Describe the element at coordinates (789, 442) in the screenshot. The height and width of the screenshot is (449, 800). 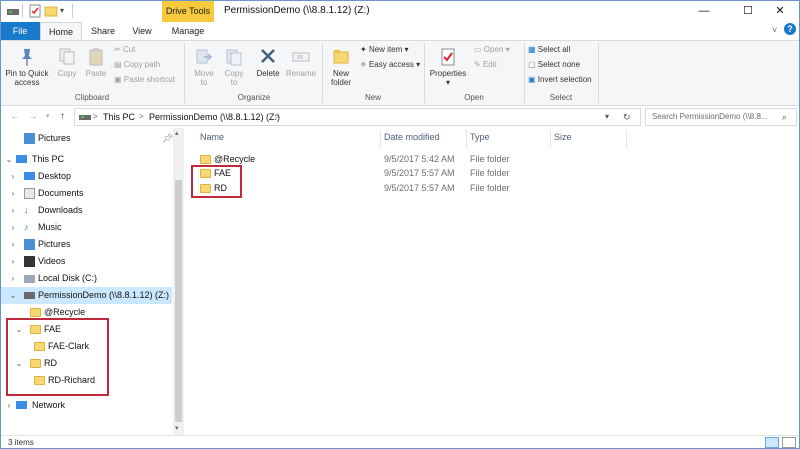
I see `large-icons-view-icon` at that location.